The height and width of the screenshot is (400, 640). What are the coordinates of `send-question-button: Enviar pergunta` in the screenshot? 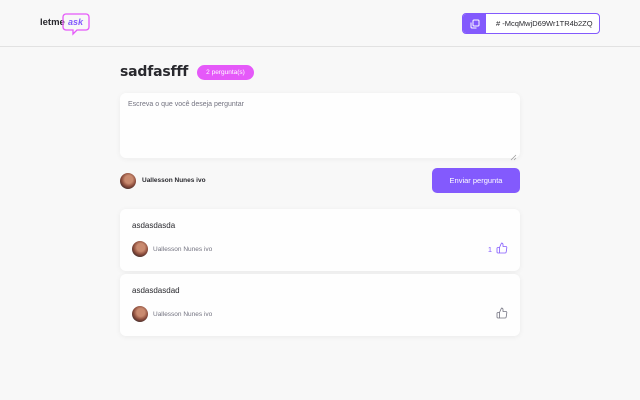 It's located at (476, 180).